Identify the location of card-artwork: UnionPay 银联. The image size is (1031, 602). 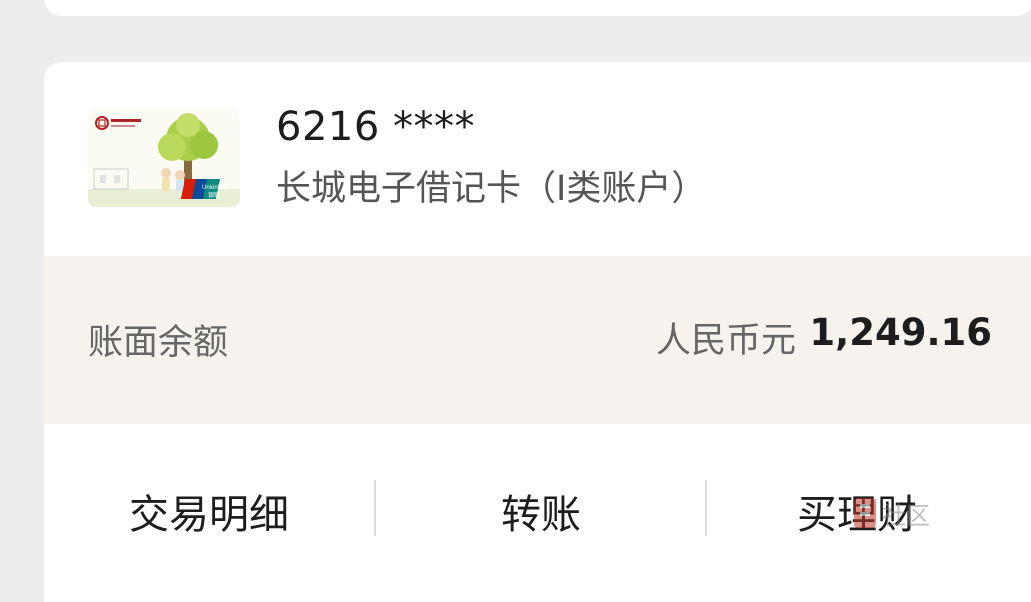
(164, 158).